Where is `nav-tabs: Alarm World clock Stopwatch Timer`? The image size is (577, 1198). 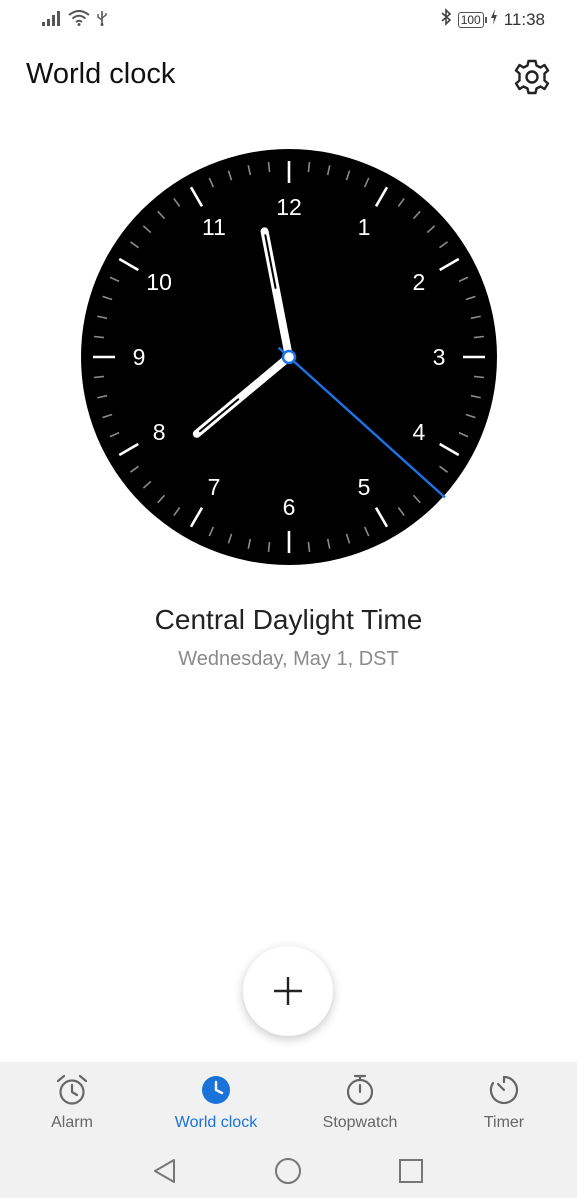 nav-tabs: Alarm World clock Stopwatch Timer is located at coordinates (288, 1102).